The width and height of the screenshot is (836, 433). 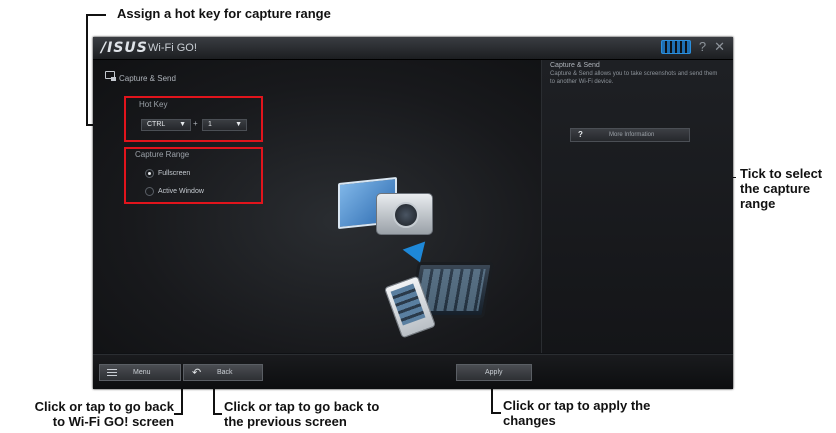 What do you see at coordinates (302, 406) in the screenshot?
I see `callout-back-line-1: Click or tap to go back to` at bounding box center [302, 406].